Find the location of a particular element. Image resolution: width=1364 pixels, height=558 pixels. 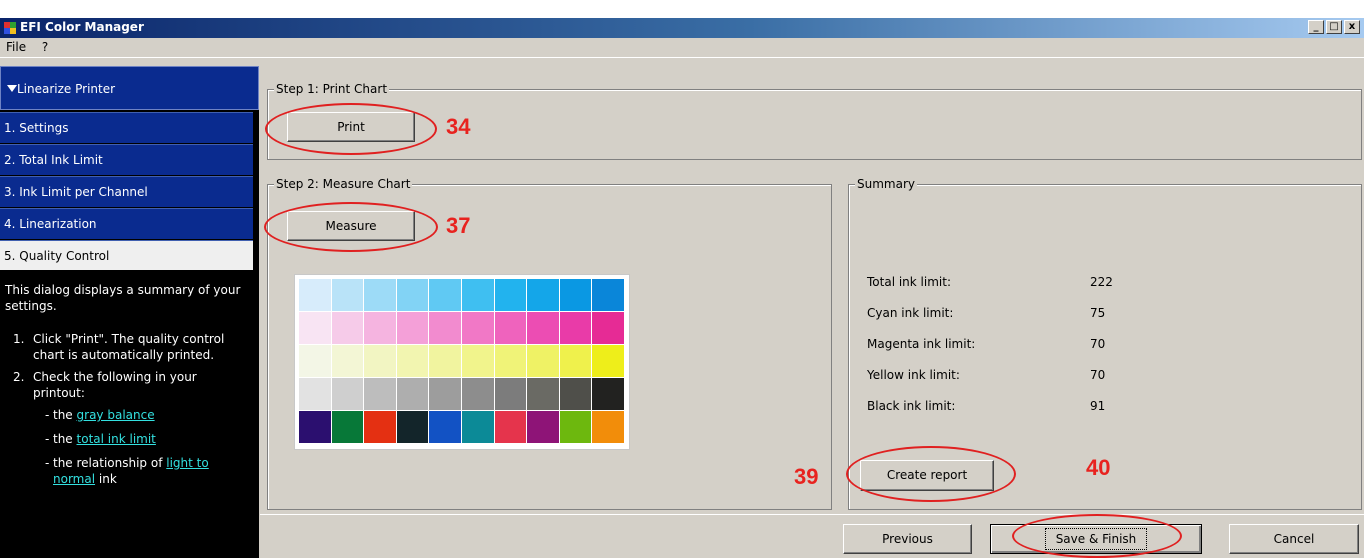

sidebar-item-ink-limit-per-channel: 3. Ink Limit per Channel is located at coordinates (126, 191).